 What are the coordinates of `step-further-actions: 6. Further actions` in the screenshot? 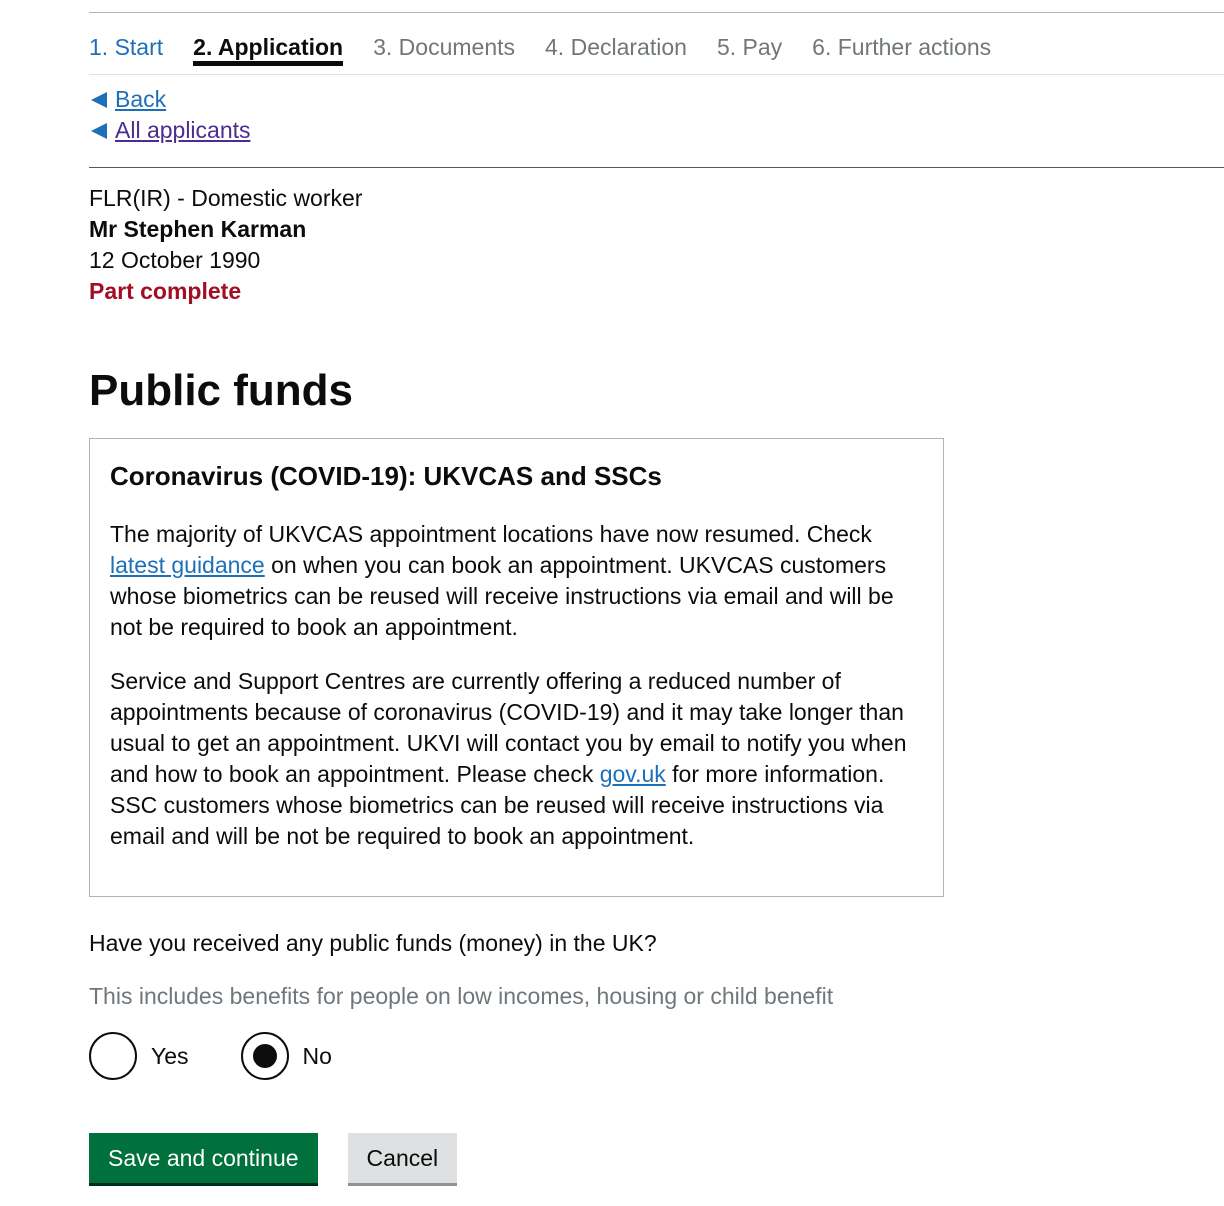 It's located at (902, 47).